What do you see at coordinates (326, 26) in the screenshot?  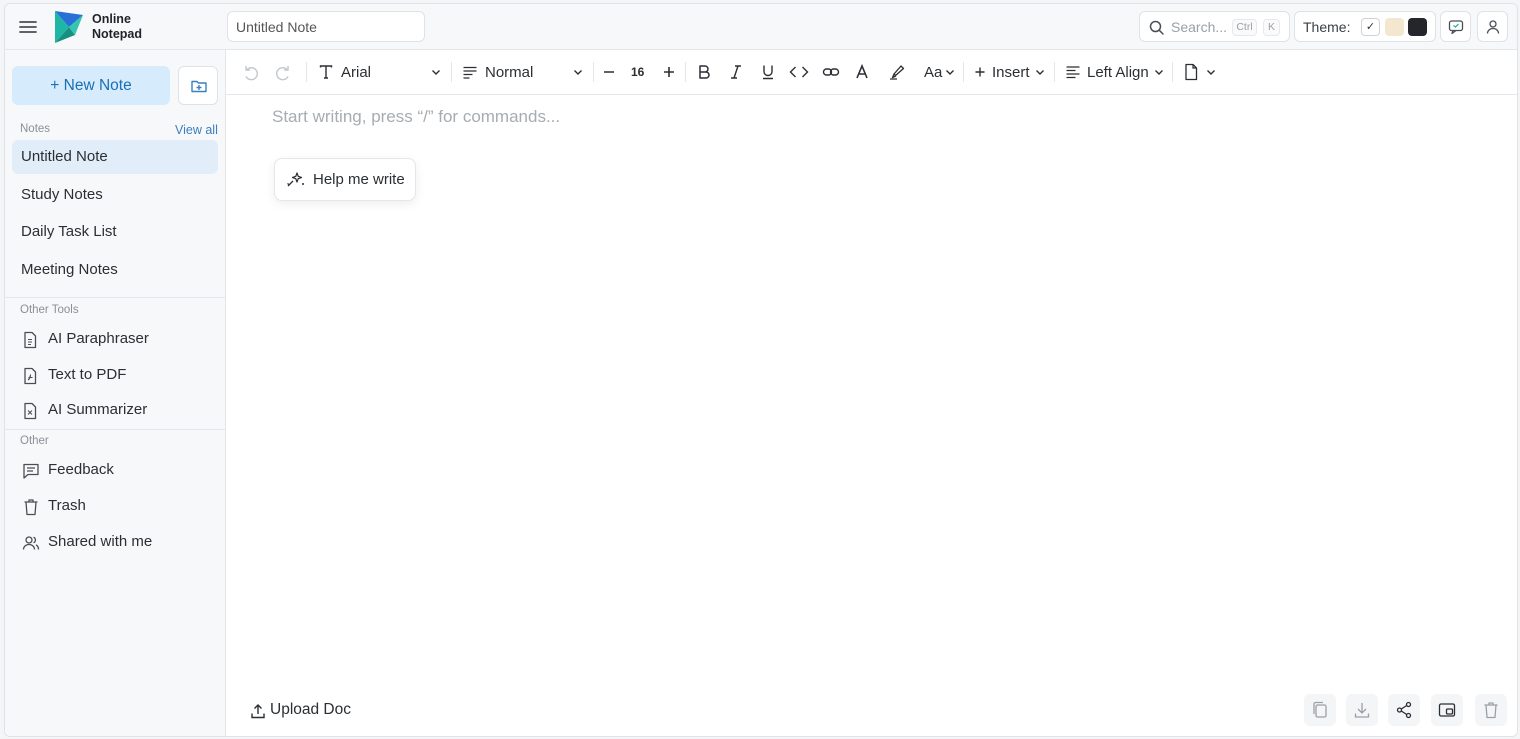 I see `note-title-input` at bounding box center [326, 26].